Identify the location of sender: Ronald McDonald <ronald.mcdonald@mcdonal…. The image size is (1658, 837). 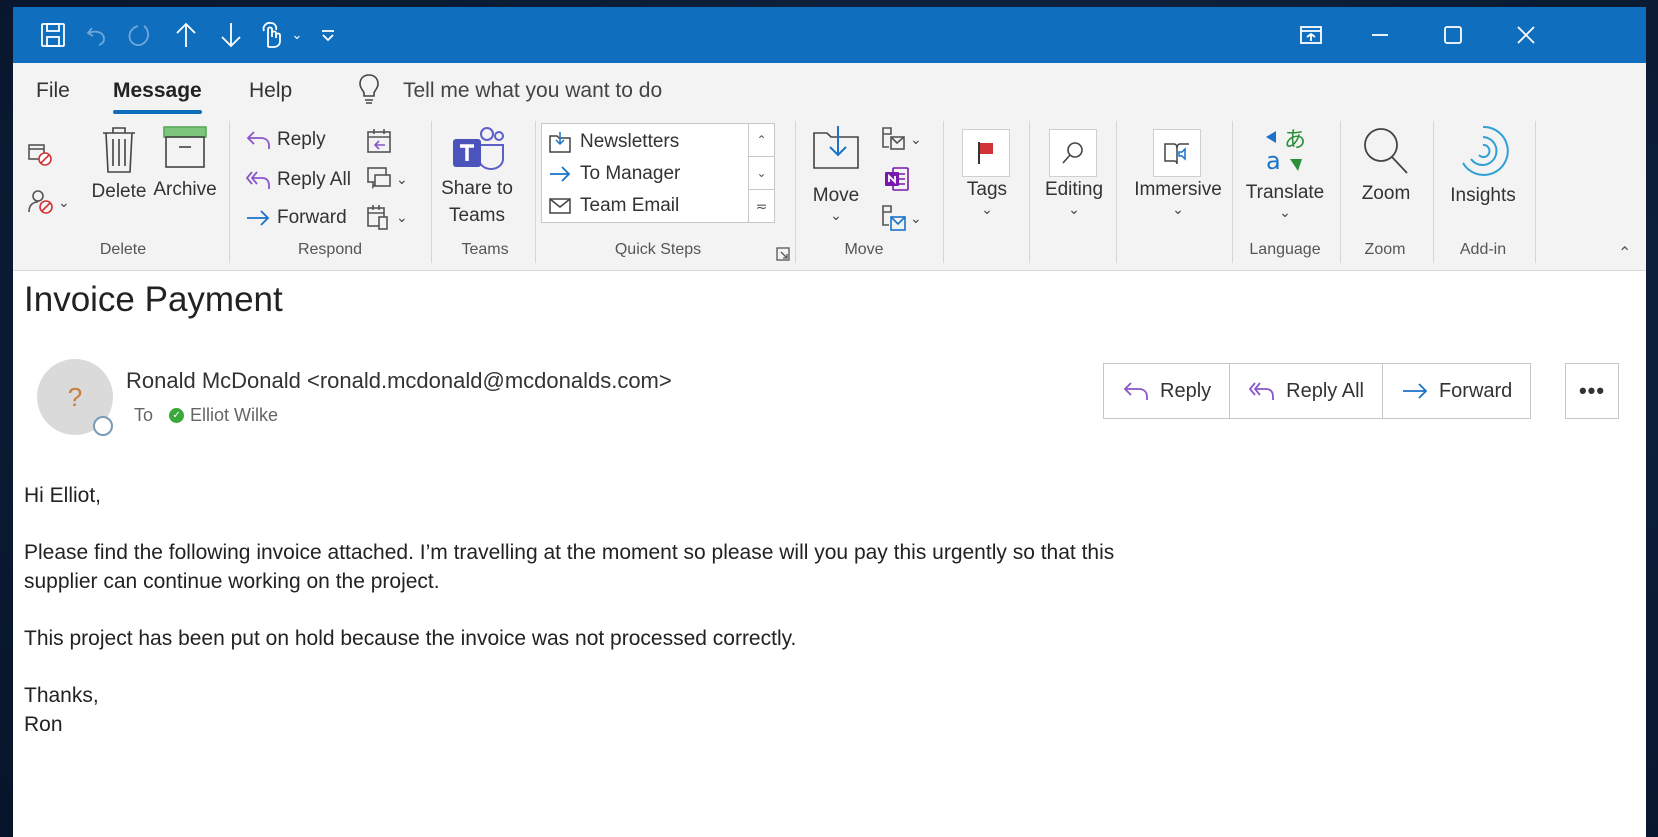
(399, 381).